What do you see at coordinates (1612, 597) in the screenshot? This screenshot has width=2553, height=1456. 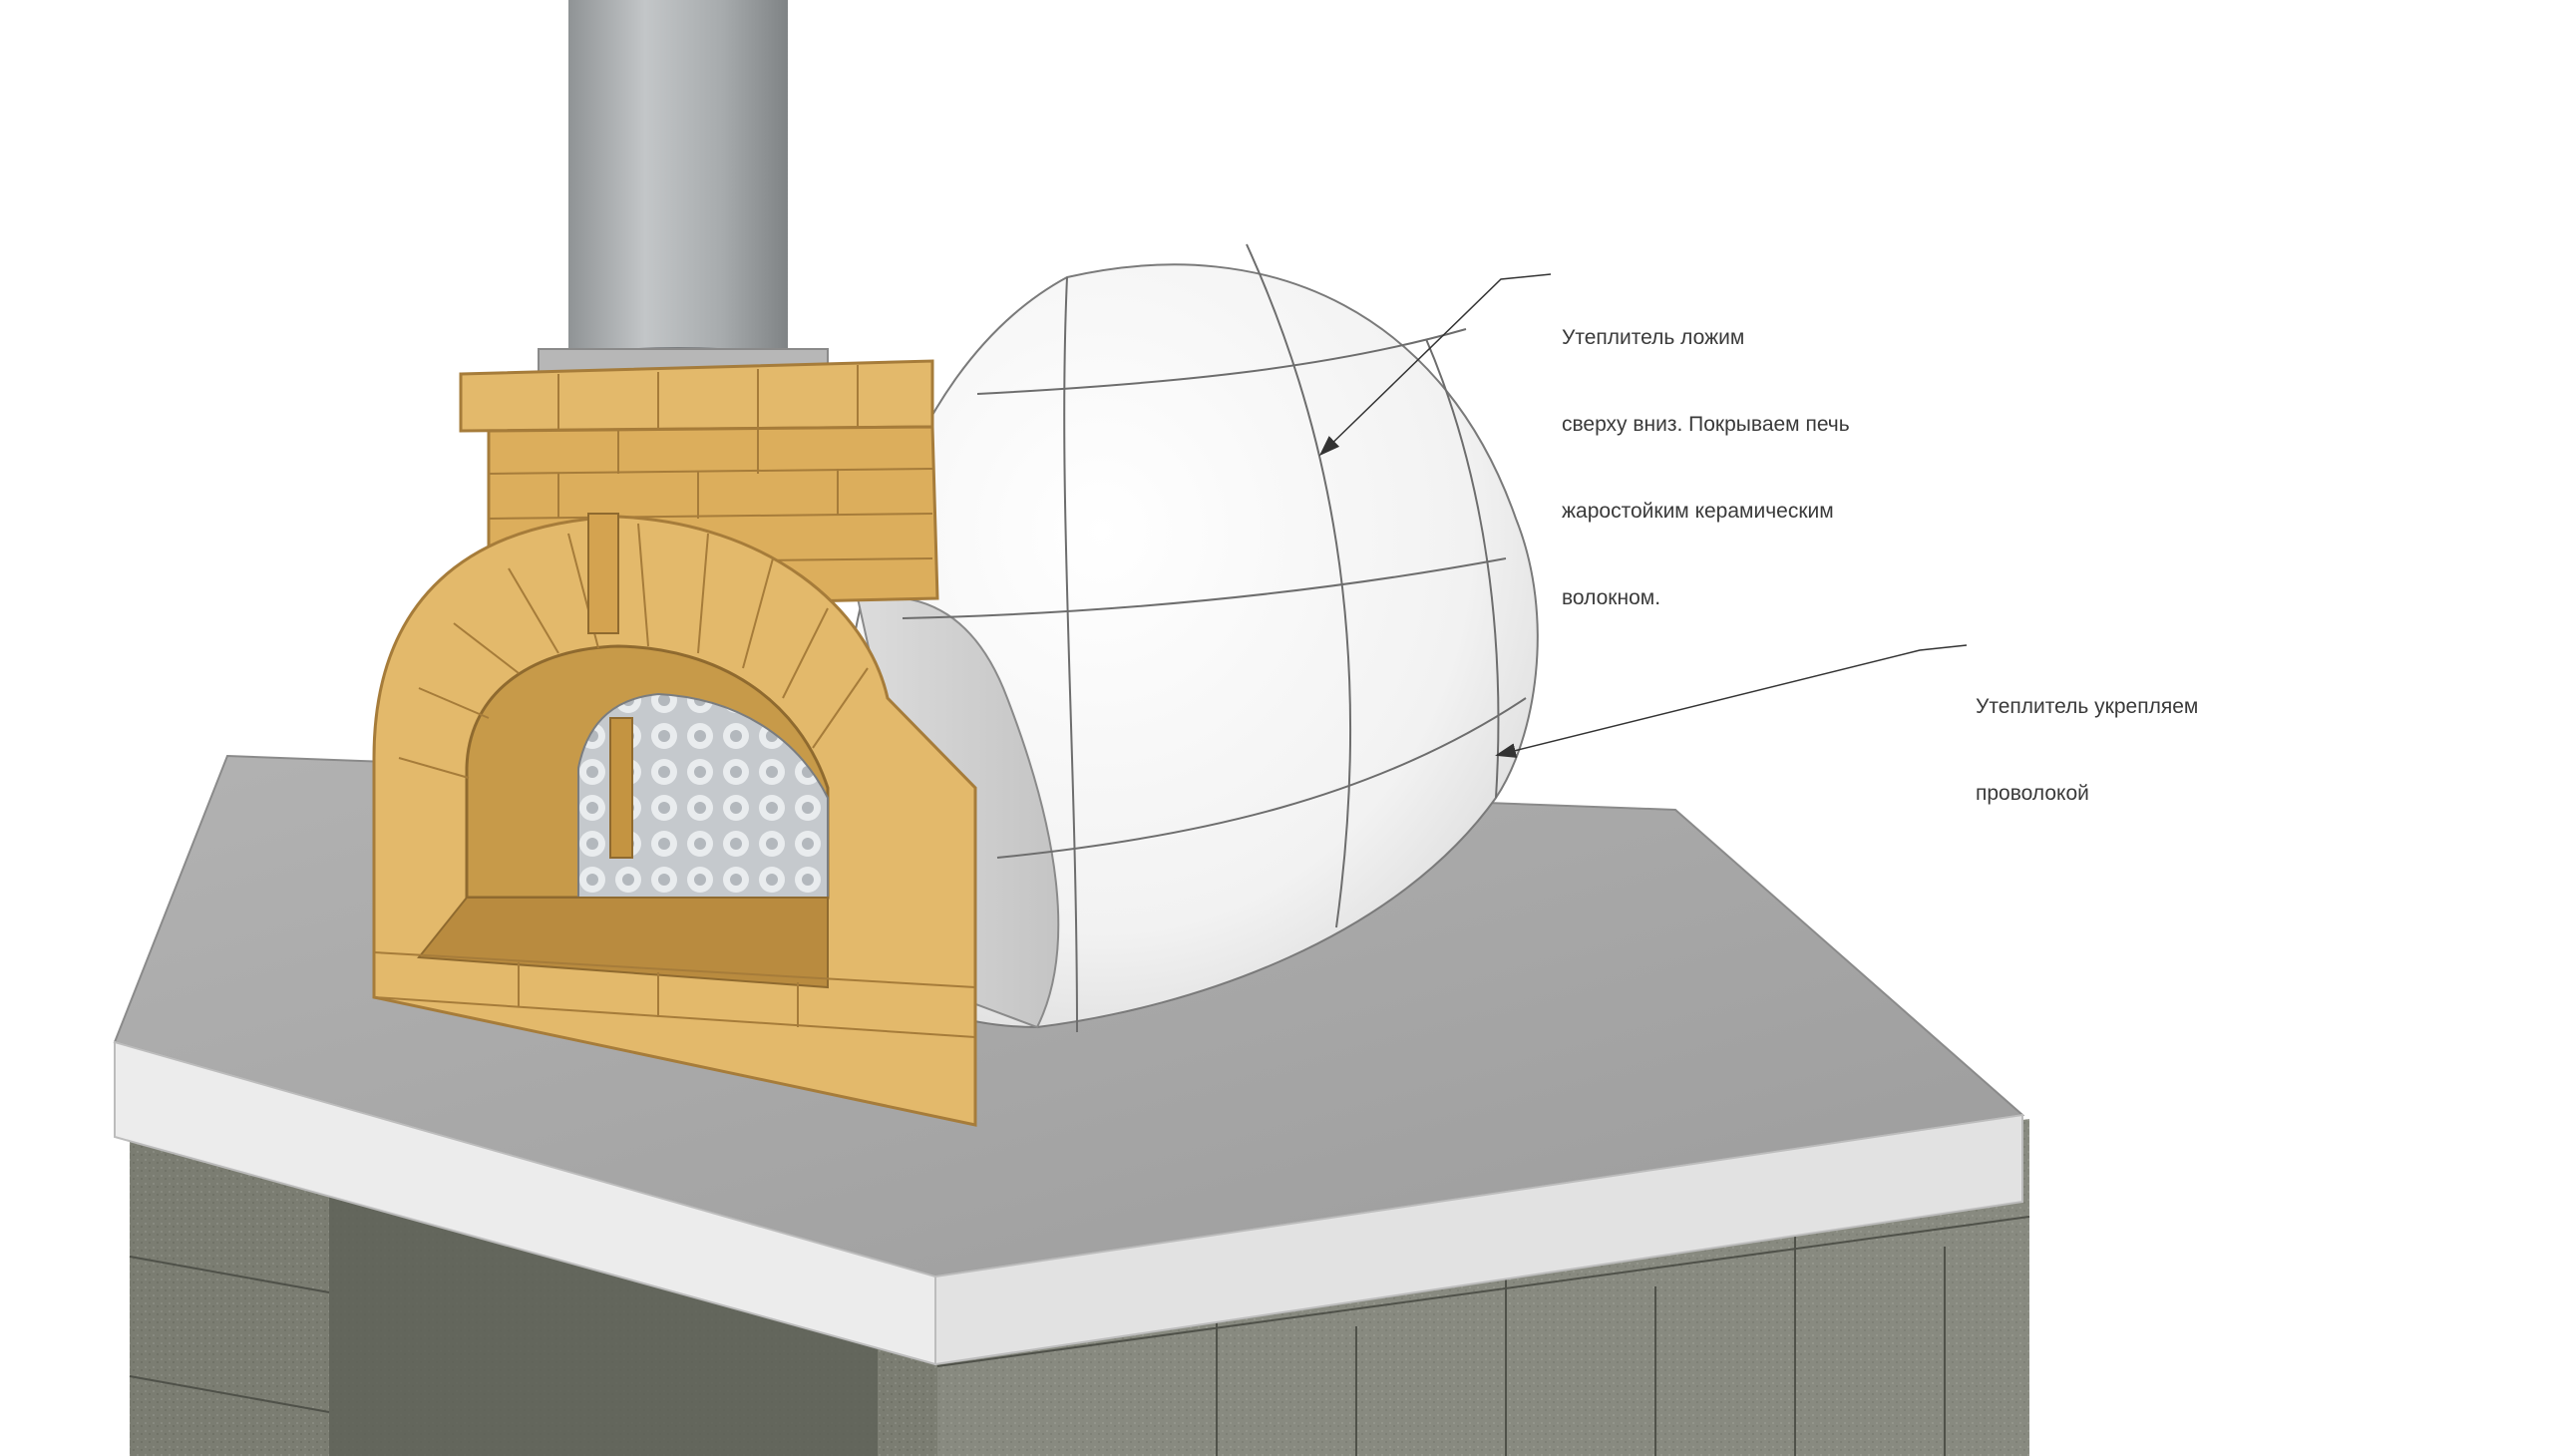 I see `callout-line: волокном.` at bounding box center [1612, 597].